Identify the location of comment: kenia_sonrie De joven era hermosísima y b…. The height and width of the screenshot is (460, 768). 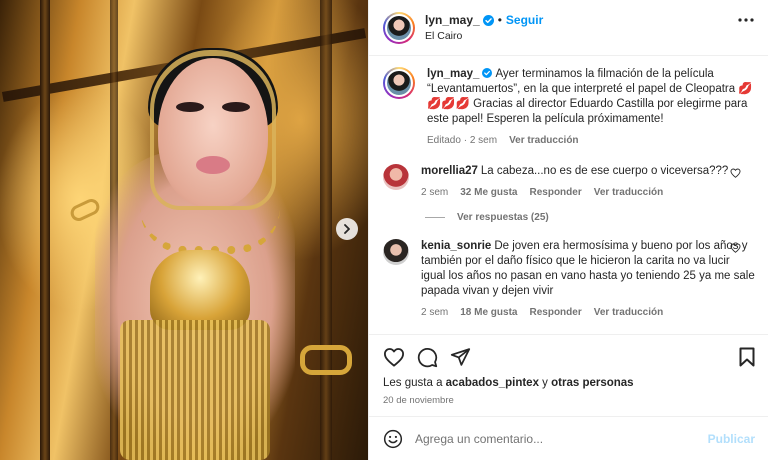
(569, 279).